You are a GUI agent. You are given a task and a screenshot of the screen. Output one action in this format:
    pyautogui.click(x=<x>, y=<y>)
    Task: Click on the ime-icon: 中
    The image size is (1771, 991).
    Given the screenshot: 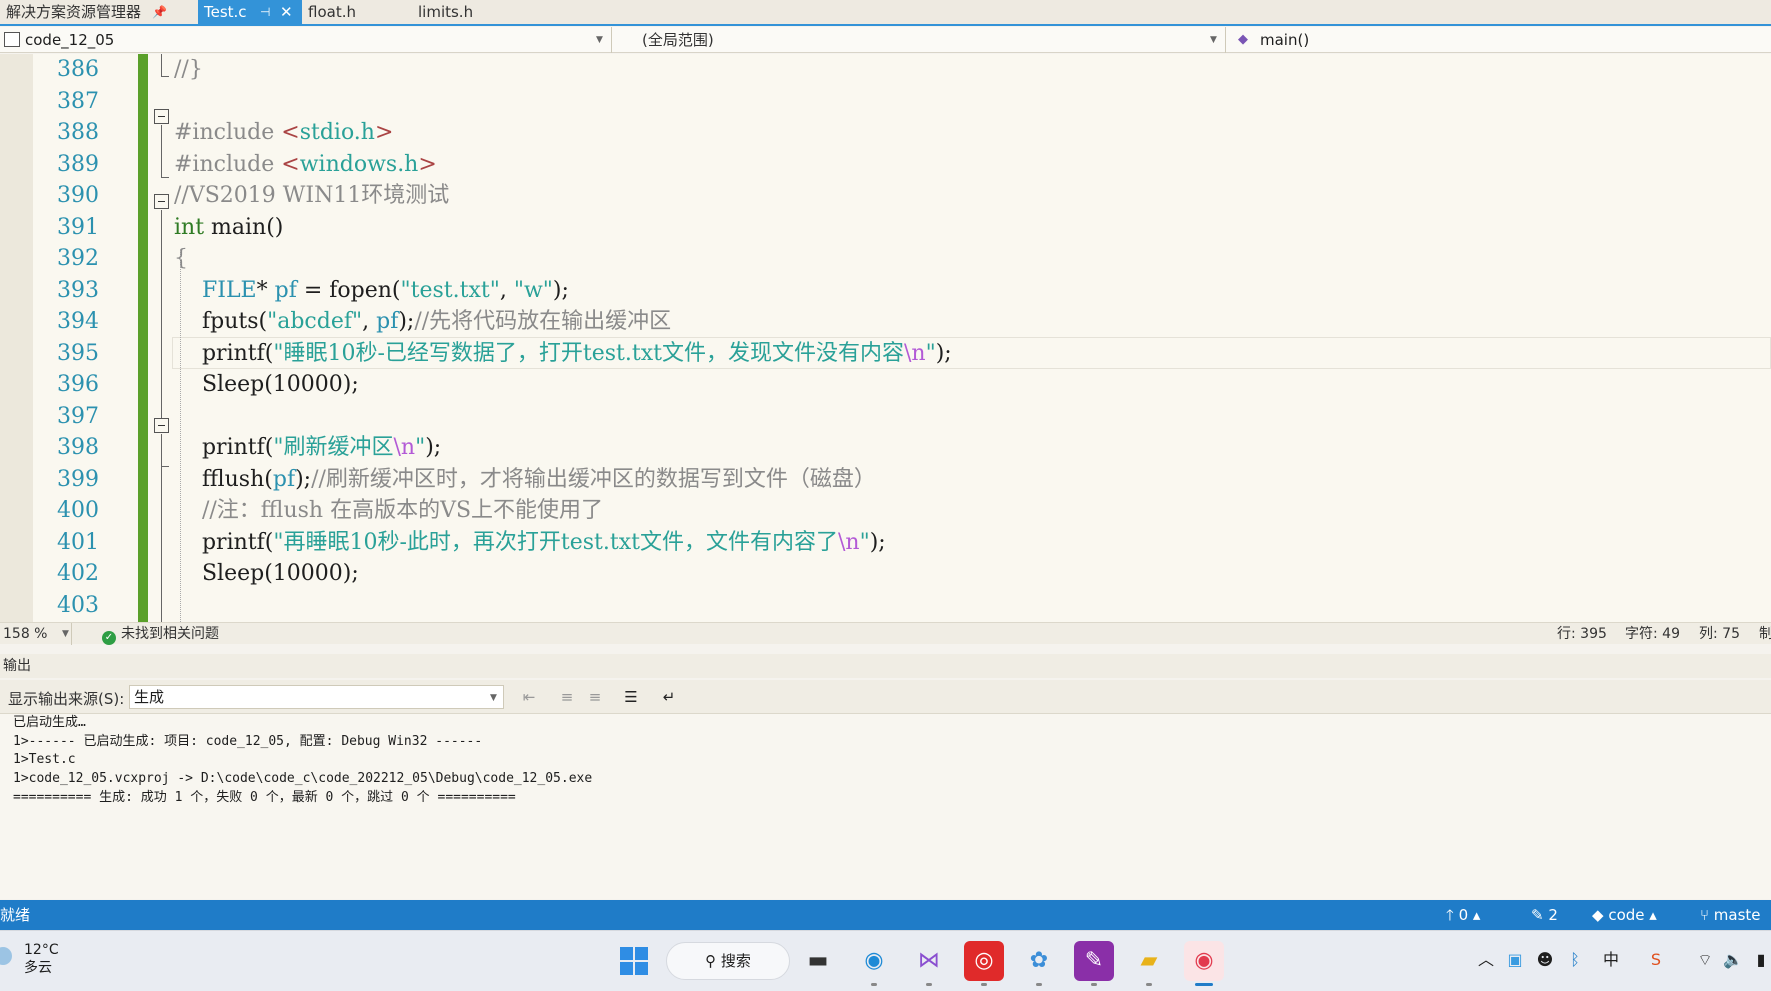 What is the action you would take?
    pyautogui.click(x=1611, y=960)
    